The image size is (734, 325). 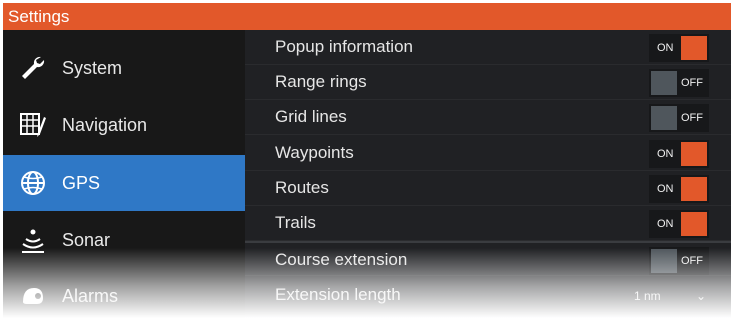 I want to click on alarm-icon, so click(x=33, y=296).